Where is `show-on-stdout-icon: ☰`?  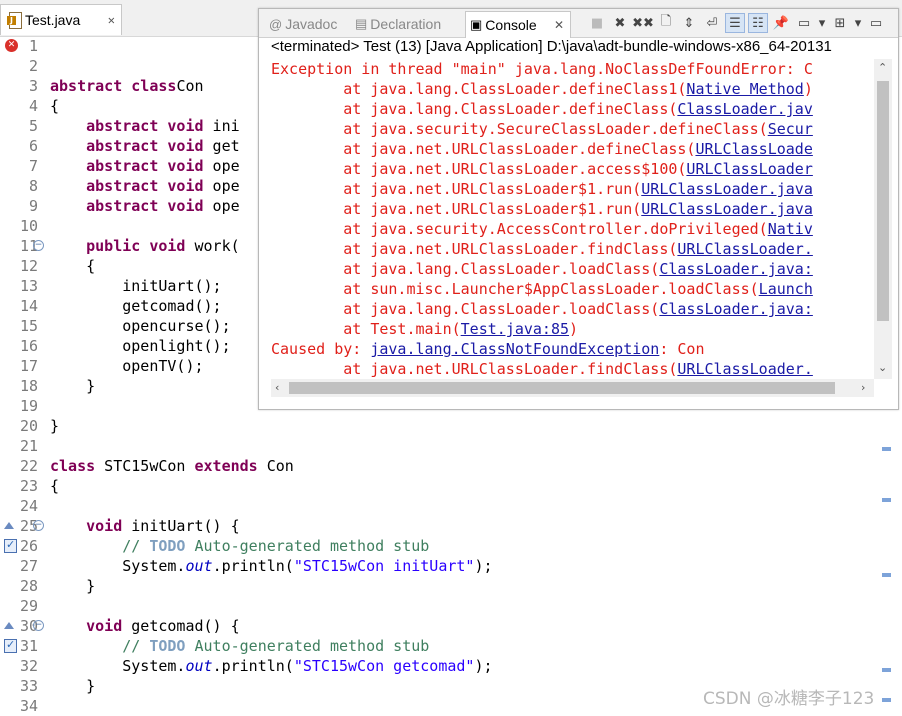 show-on-stdout-icon: ☰ is located at coordinates (735, 23).